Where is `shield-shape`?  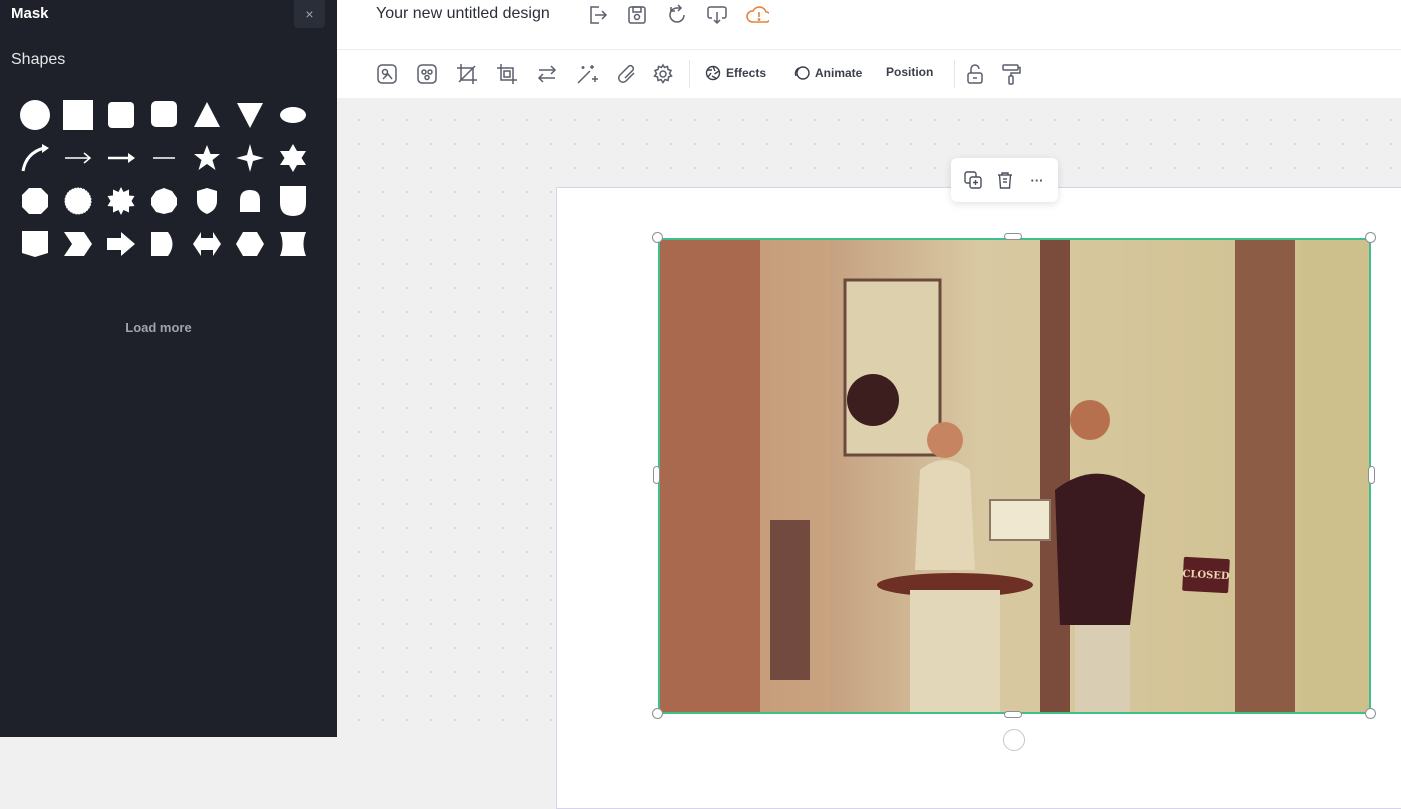 shield-shape is located at coordinates (206, 200).